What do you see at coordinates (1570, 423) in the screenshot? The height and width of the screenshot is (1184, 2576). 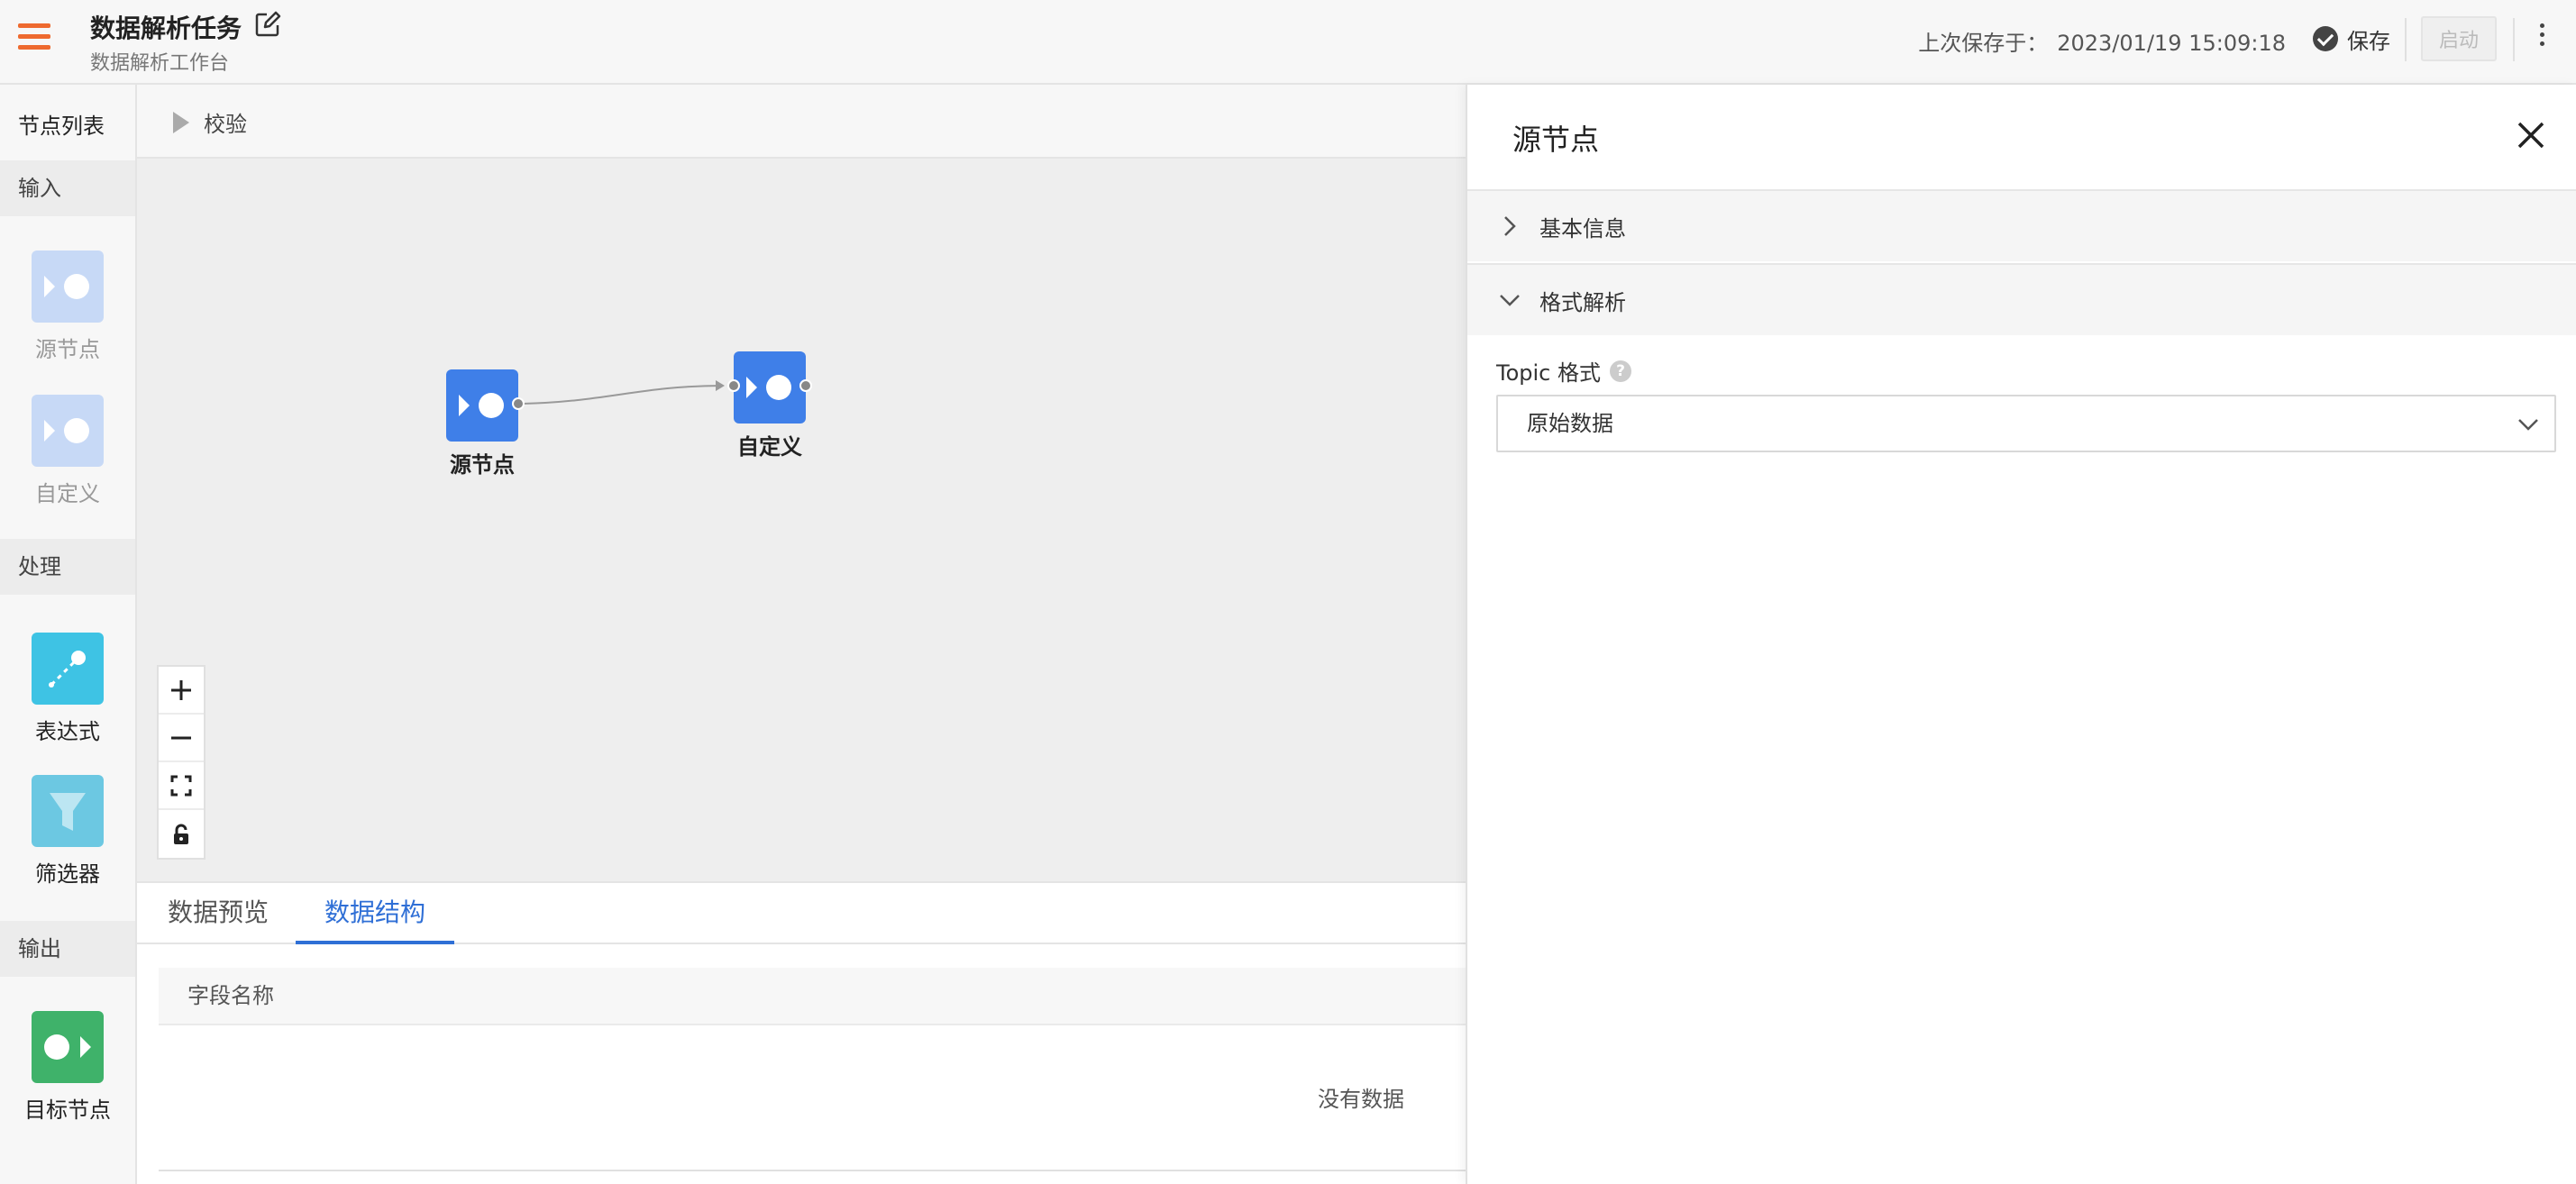 I see `topic-format-value: 原始数据` at bounding box center [1570, 423].